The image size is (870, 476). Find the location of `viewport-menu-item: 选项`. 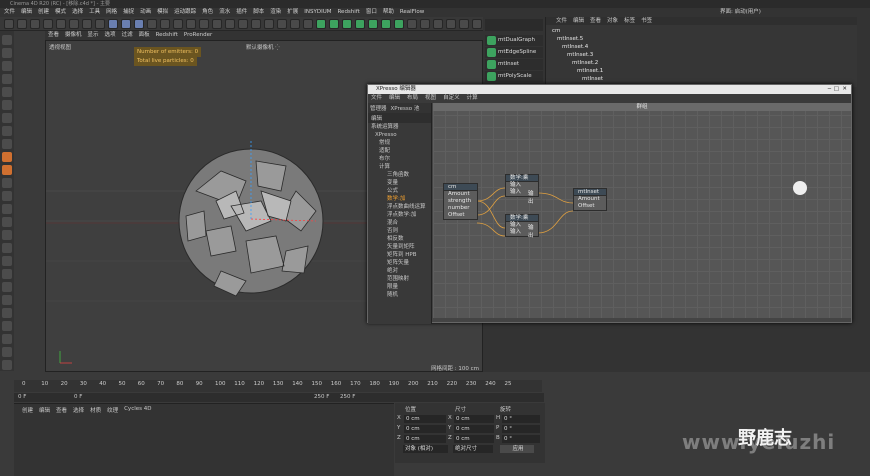

viewport-menu-item: 选项 is located at coordinates (110, 35).